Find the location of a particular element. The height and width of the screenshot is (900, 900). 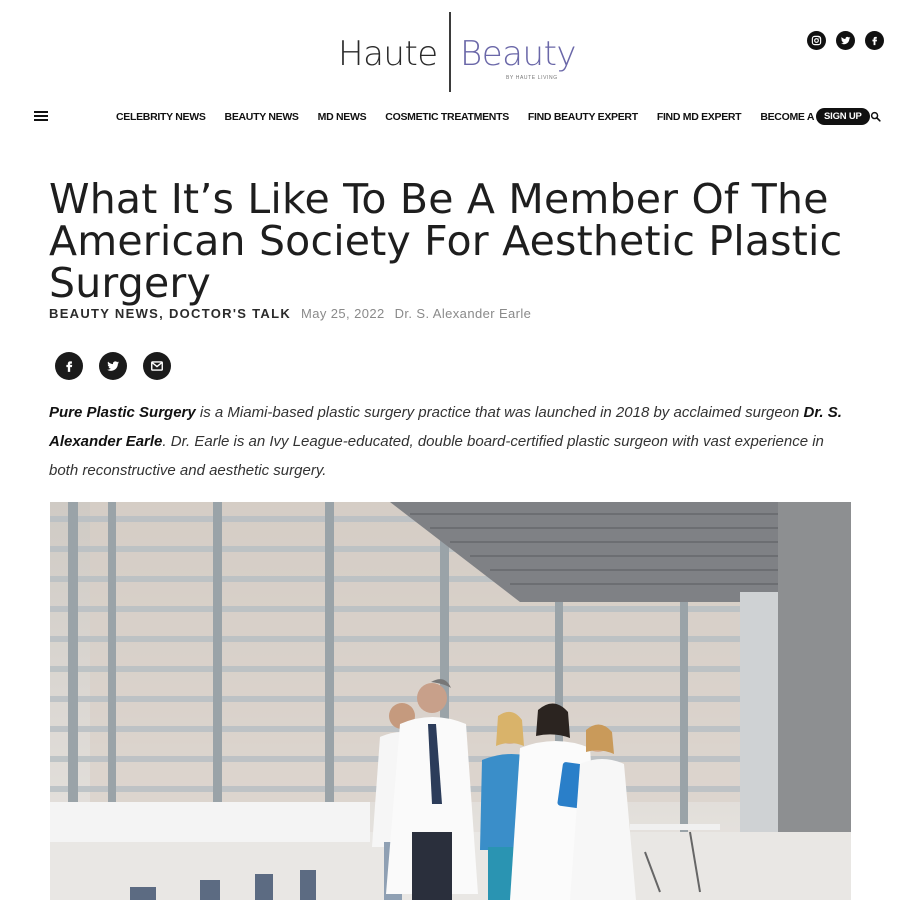

instagram-icon is located at coordinates (816, 40).